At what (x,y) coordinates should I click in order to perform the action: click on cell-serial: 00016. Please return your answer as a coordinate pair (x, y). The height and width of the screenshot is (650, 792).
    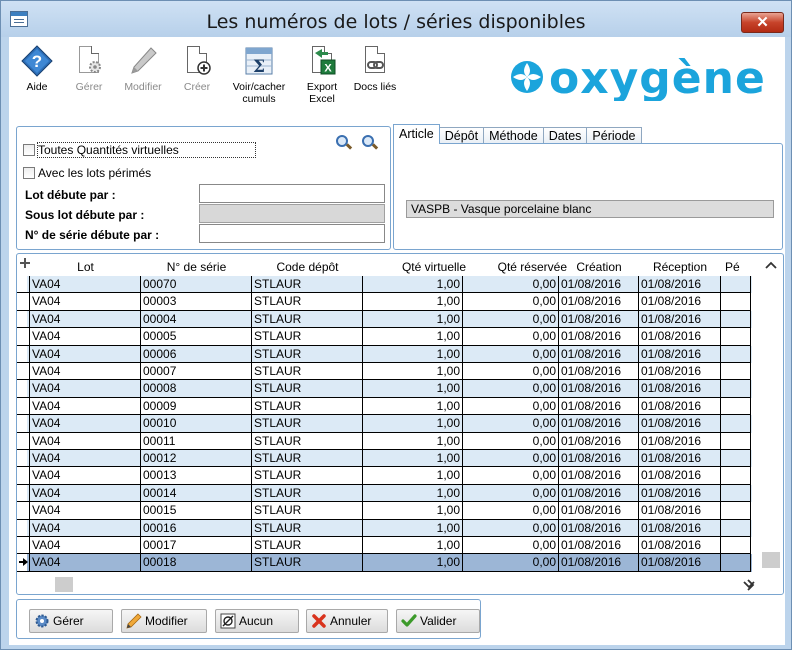
    Looking at the image, I should click on (196, 528).